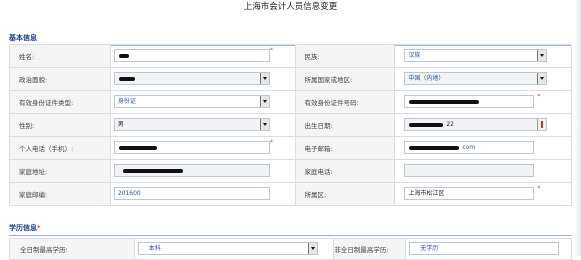 Image resolution: width=581 pixels, height=260 pixels. I want to click on gender-label: 性别:, so click(60, 125).